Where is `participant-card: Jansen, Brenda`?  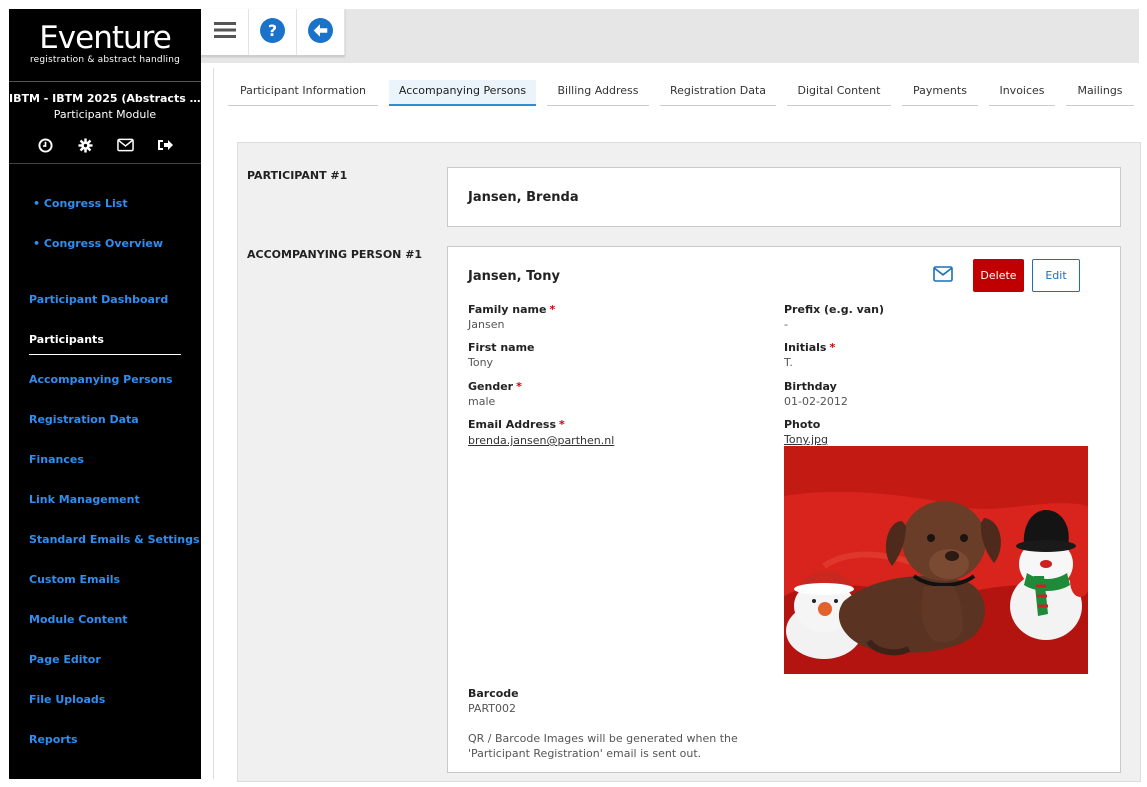
participant-card: Jansen, Brenda is located at coordinates (784, 197).